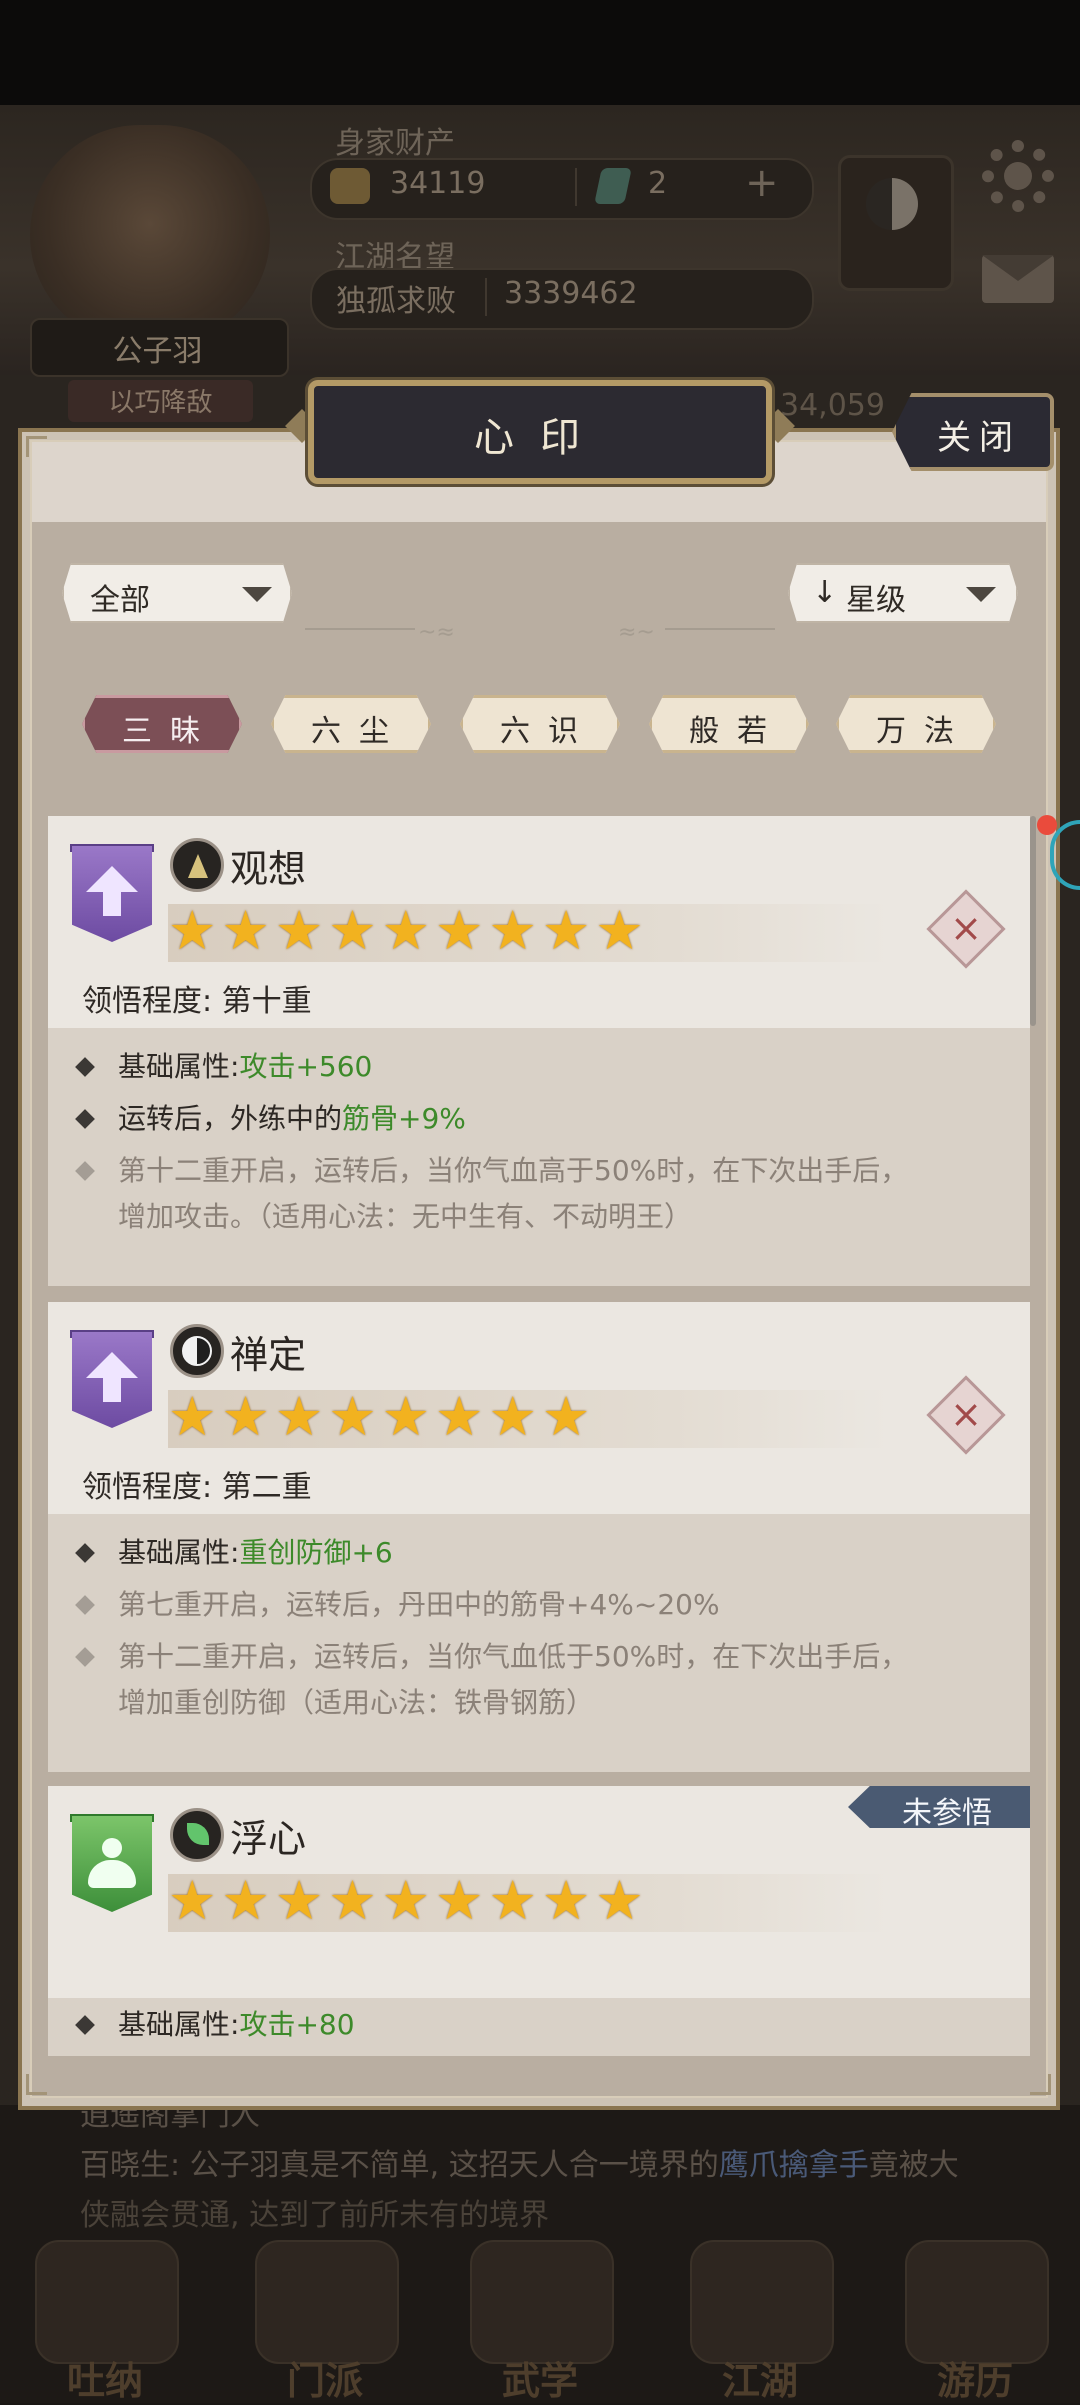 This screenshot has height=2405, width=1080. I want to click on type-filter-dropdown: 全部, so click(177, 593).